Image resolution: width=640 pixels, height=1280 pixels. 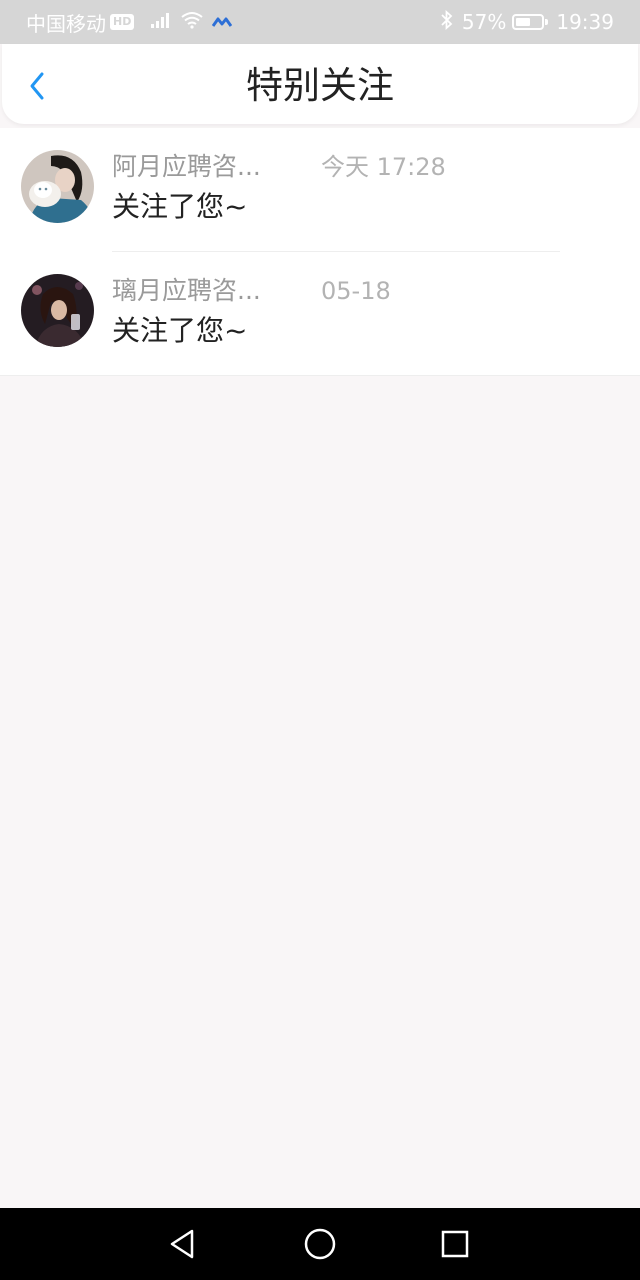 I want to click on battery-fill, so click(x=523, y=22).